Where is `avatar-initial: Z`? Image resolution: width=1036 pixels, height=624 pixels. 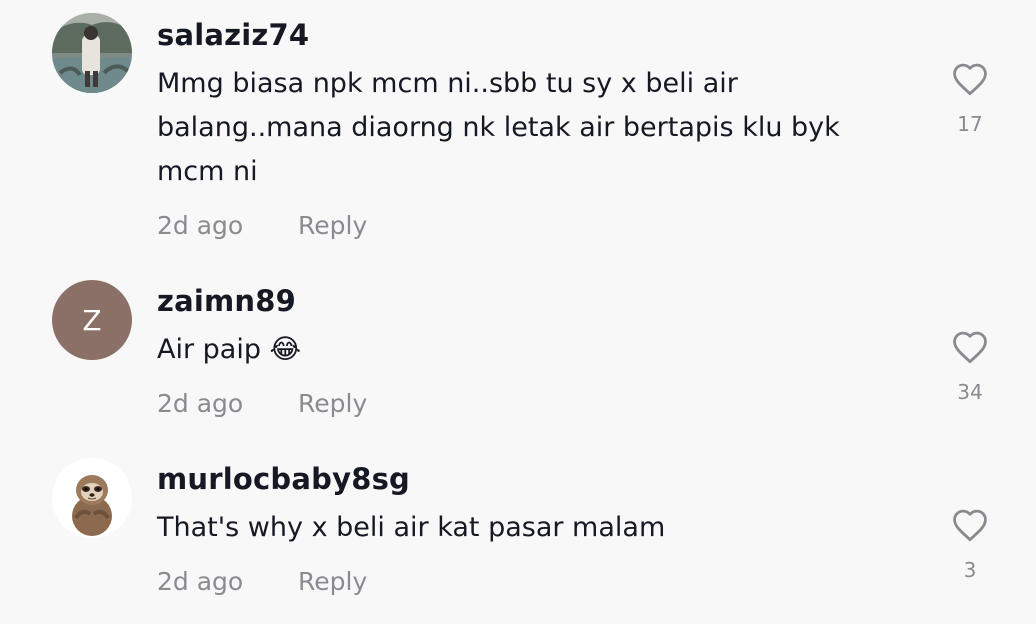 avatar-initial: Z is located at coordinates (92, 320).